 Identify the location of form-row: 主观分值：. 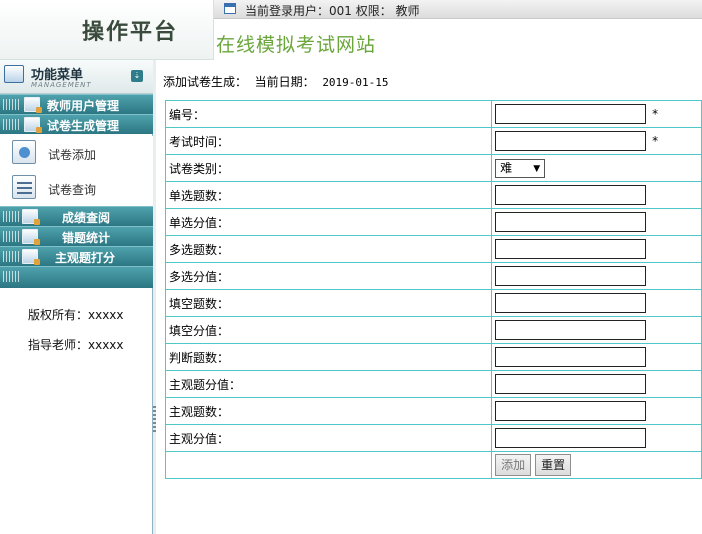
(433, 438).